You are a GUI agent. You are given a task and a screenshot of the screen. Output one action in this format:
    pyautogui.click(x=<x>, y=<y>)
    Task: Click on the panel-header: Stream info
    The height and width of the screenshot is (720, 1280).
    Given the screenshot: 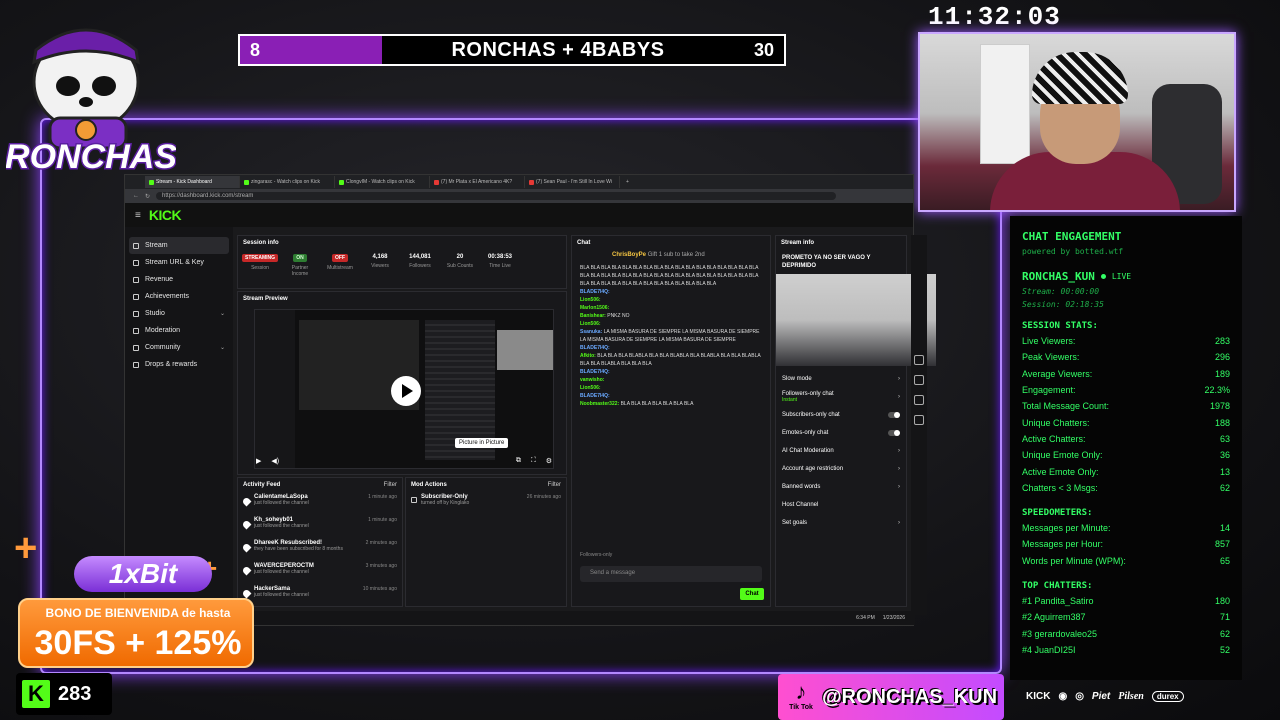 What is the action you would take?
    pyautogui.click(x=841, y=243)
    